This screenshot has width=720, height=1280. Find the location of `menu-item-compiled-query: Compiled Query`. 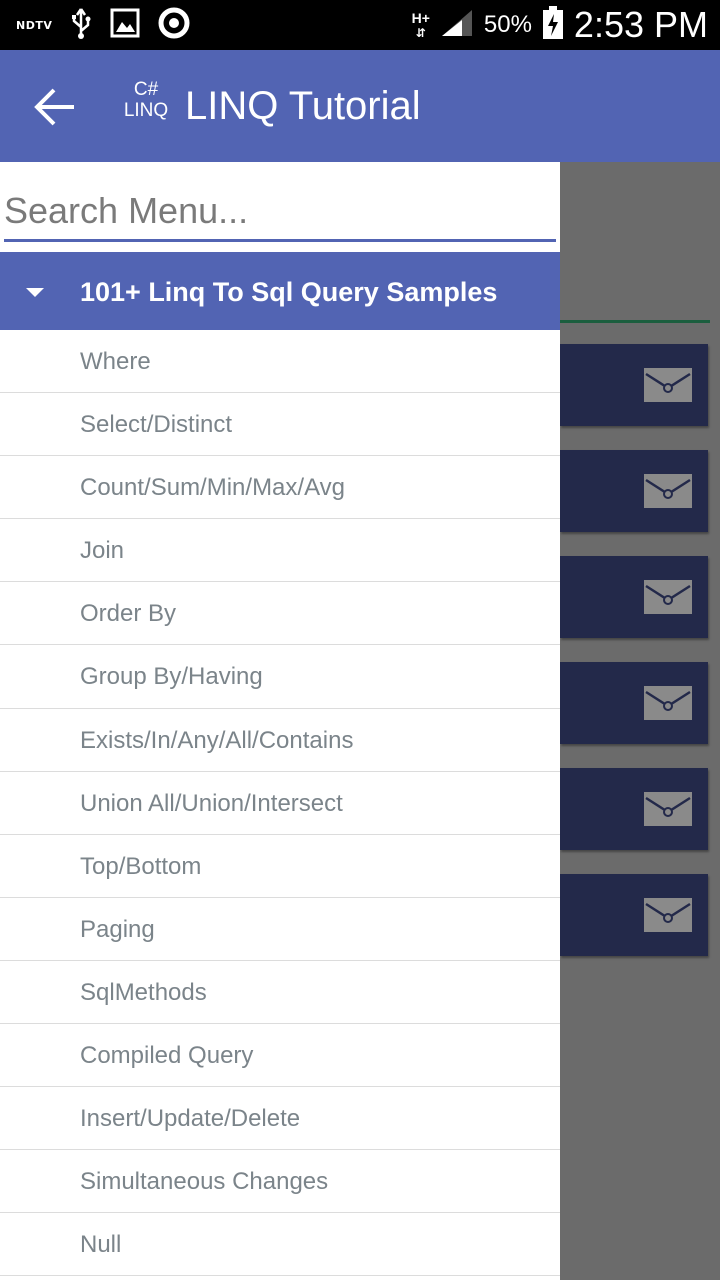

menu-item-compiled-query: Compiled Query is located at coordinates (280, 1056).